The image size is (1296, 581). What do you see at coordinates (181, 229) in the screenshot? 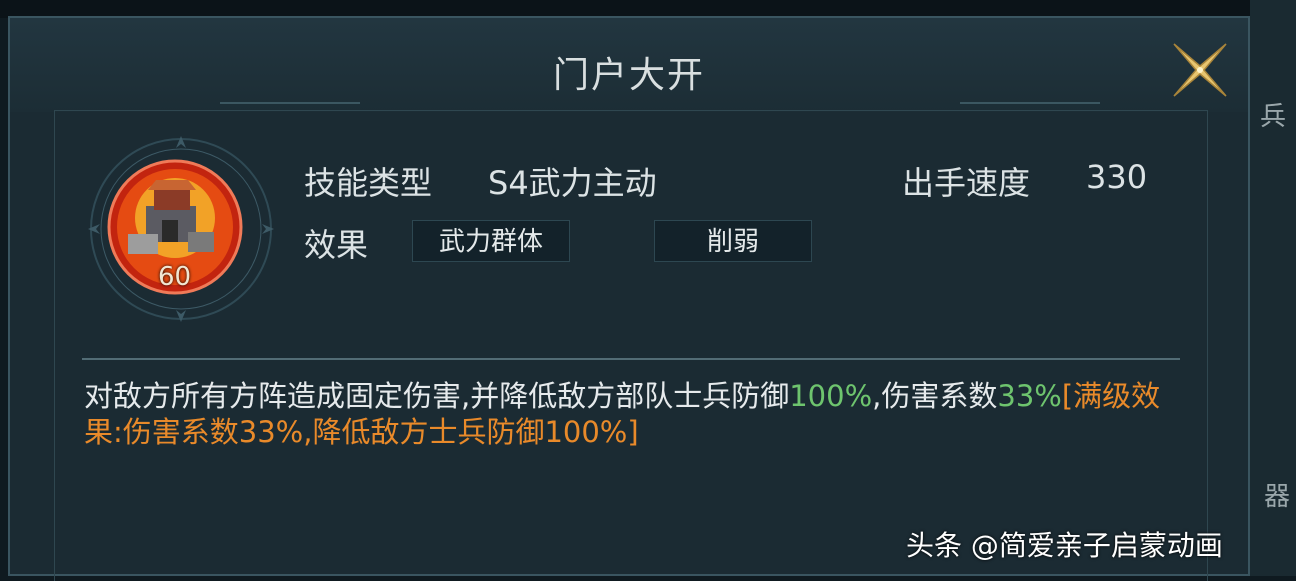
I see `skill-icon: 60` at bounding box center [181, 229].